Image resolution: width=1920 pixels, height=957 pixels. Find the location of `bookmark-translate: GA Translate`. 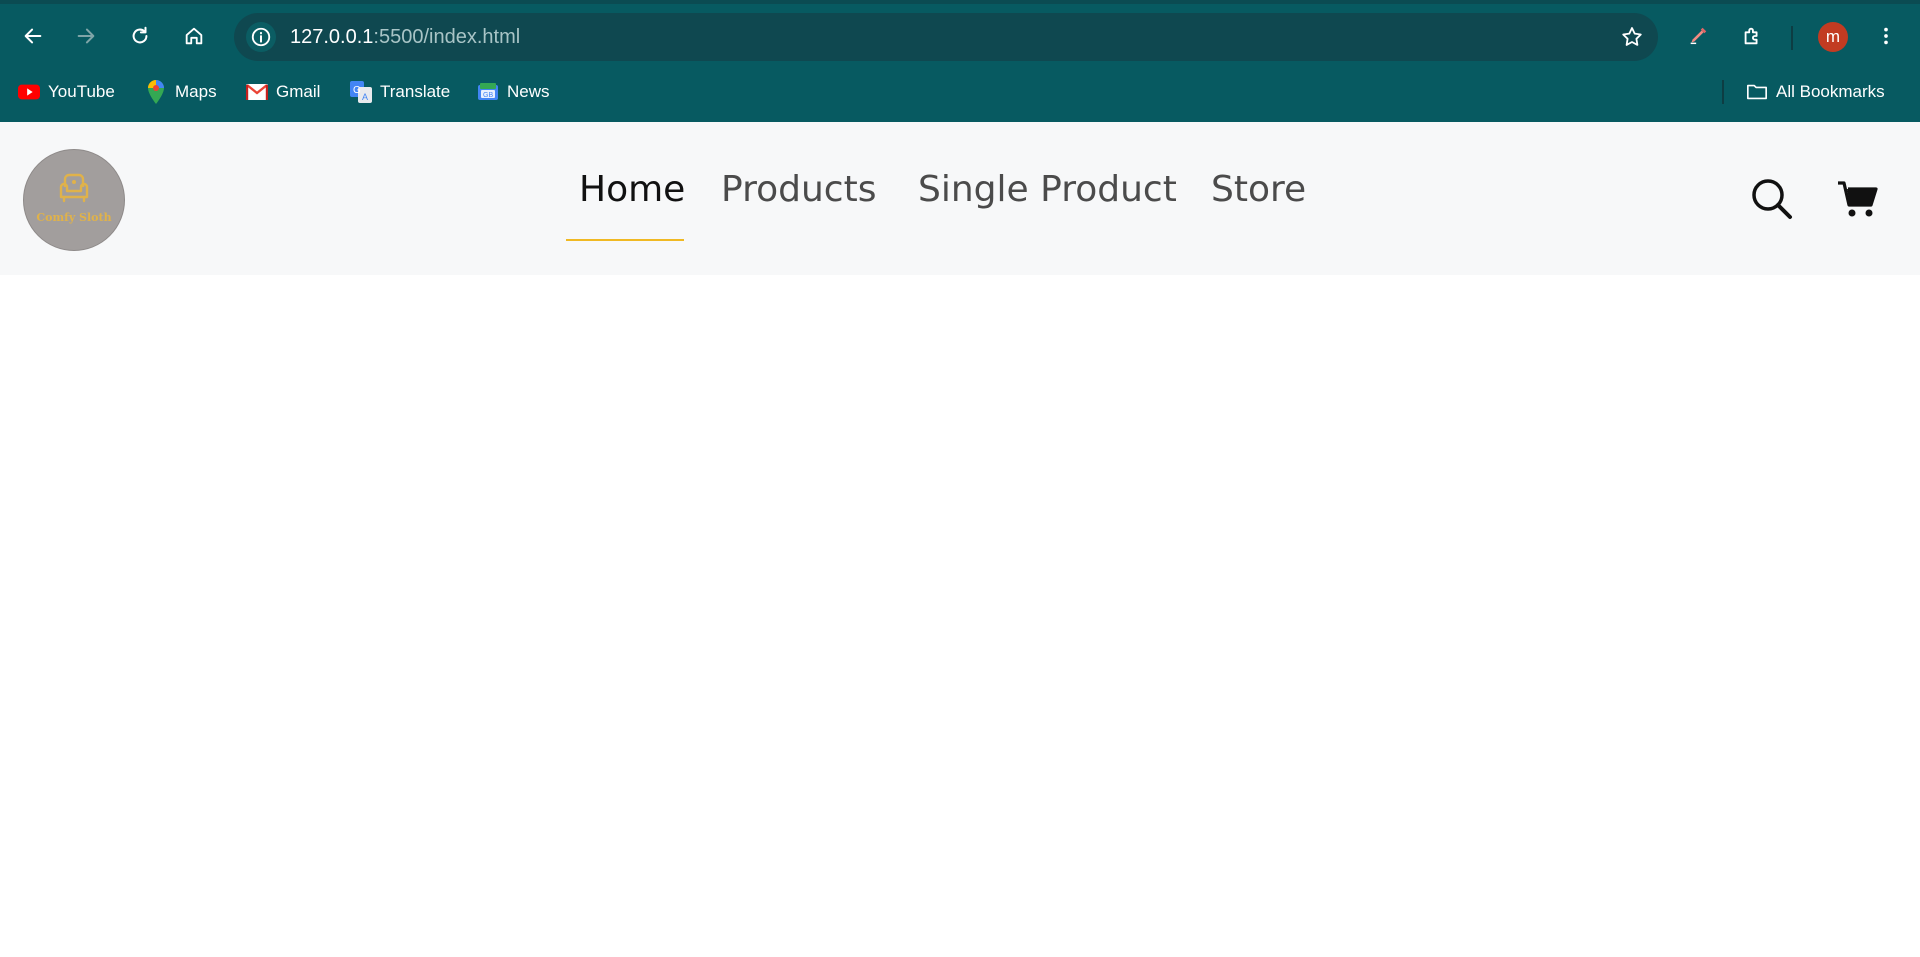

bookmark-translate: GA Translate is located at coordinates (400, 92).